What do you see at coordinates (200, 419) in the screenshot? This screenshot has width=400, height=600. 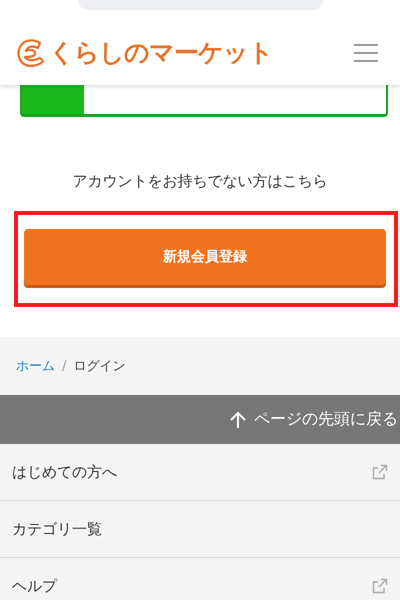 I see `back-to-top-button: ページの先頭に戻る` at bounding box center [200, 419].